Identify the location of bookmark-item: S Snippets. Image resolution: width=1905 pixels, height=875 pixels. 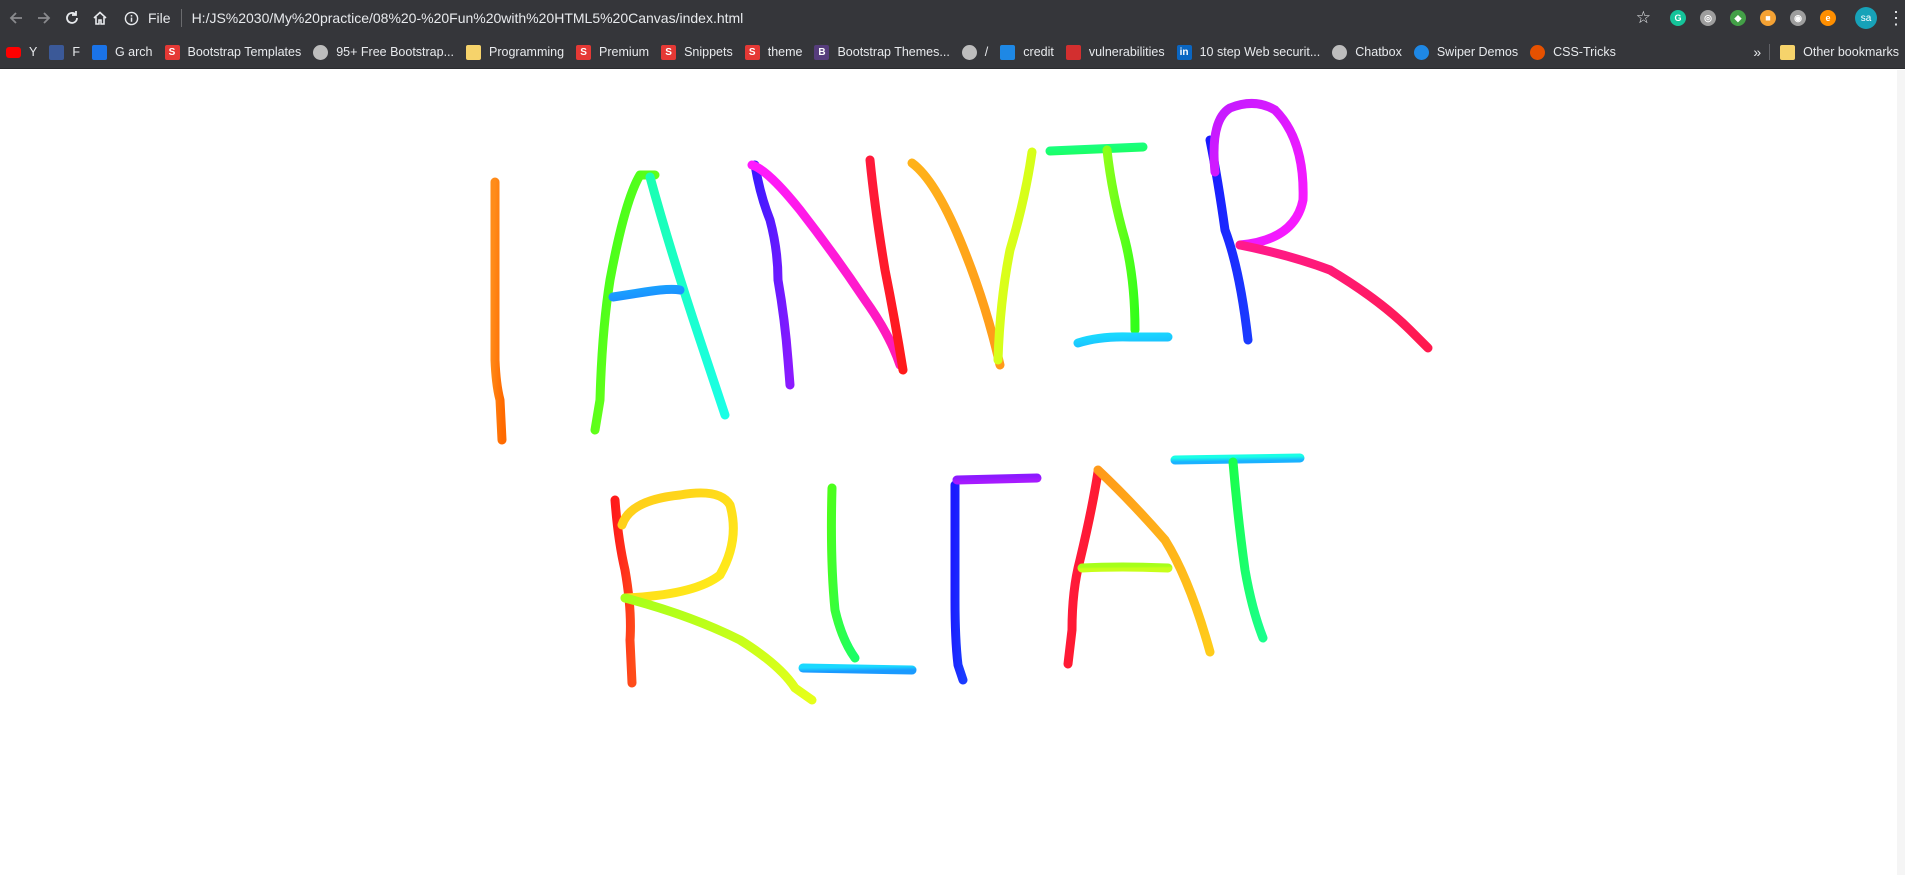
(697, 52).